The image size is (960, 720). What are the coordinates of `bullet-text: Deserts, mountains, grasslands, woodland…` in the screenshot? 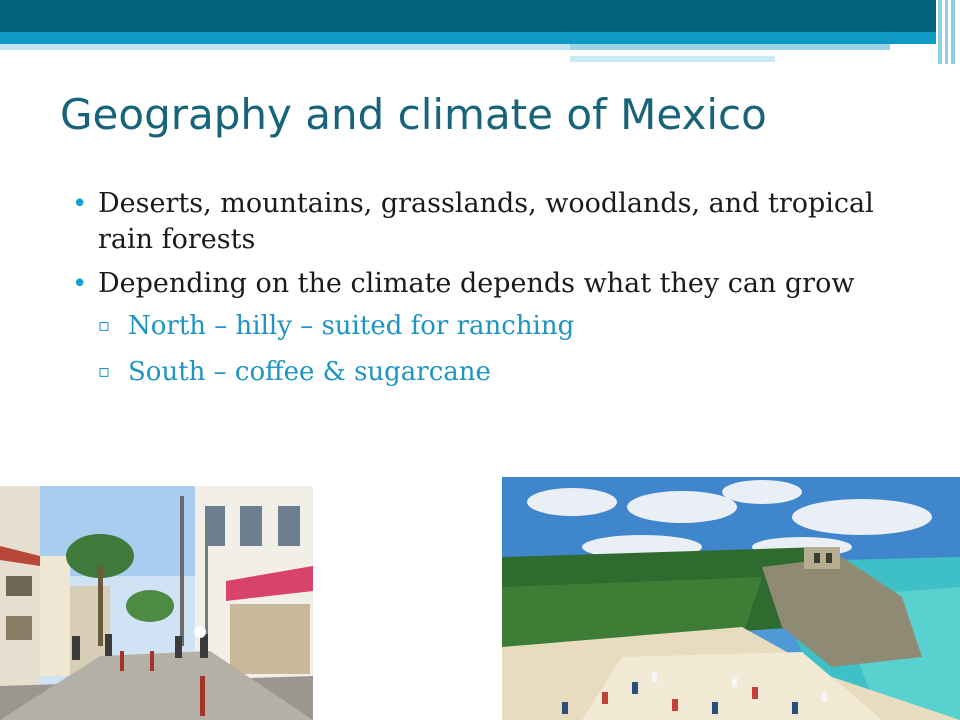 It's located at (486, 221).